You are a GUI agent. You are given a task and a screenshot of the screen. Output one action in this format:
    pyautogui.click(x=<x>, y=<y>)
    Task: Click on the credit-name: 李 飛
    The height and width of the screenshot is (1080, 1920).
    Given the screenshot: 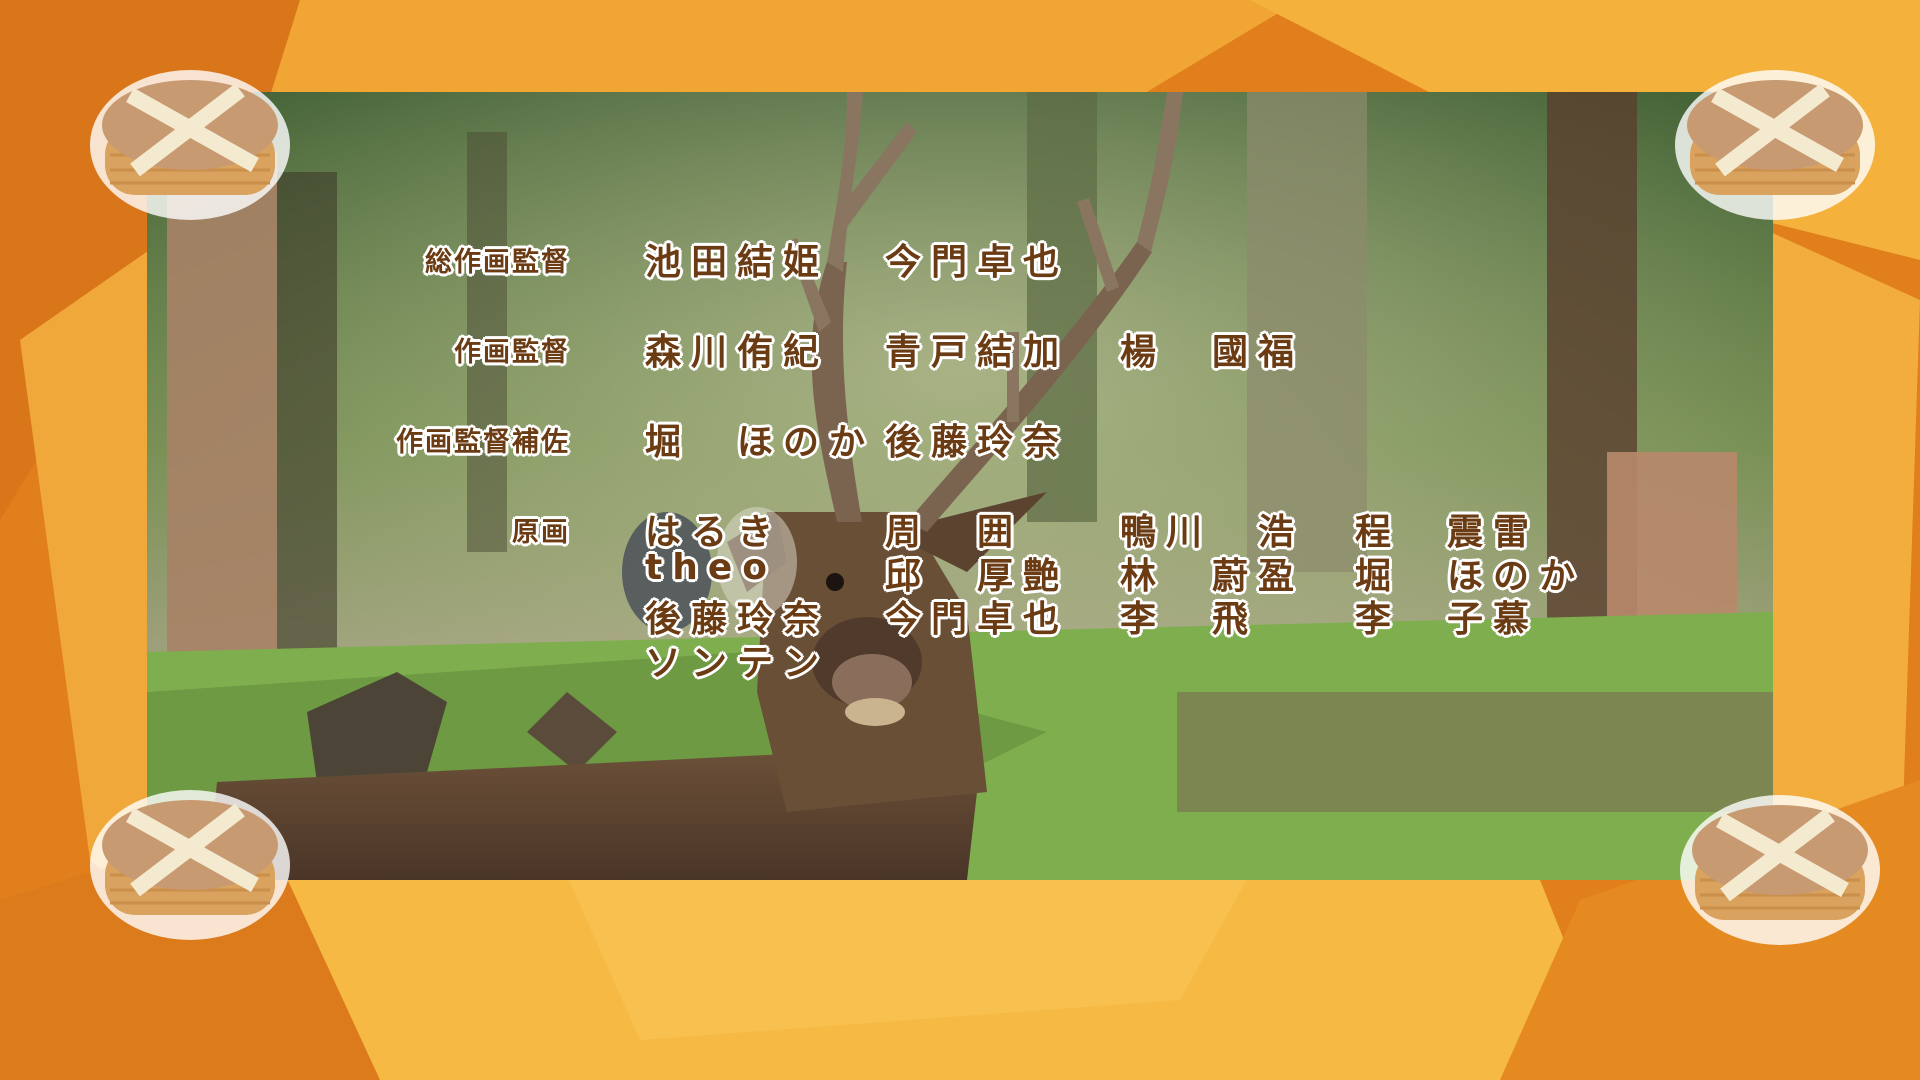 What is the action you would take?
    pyautogui.click(x=1189, y=619)
    